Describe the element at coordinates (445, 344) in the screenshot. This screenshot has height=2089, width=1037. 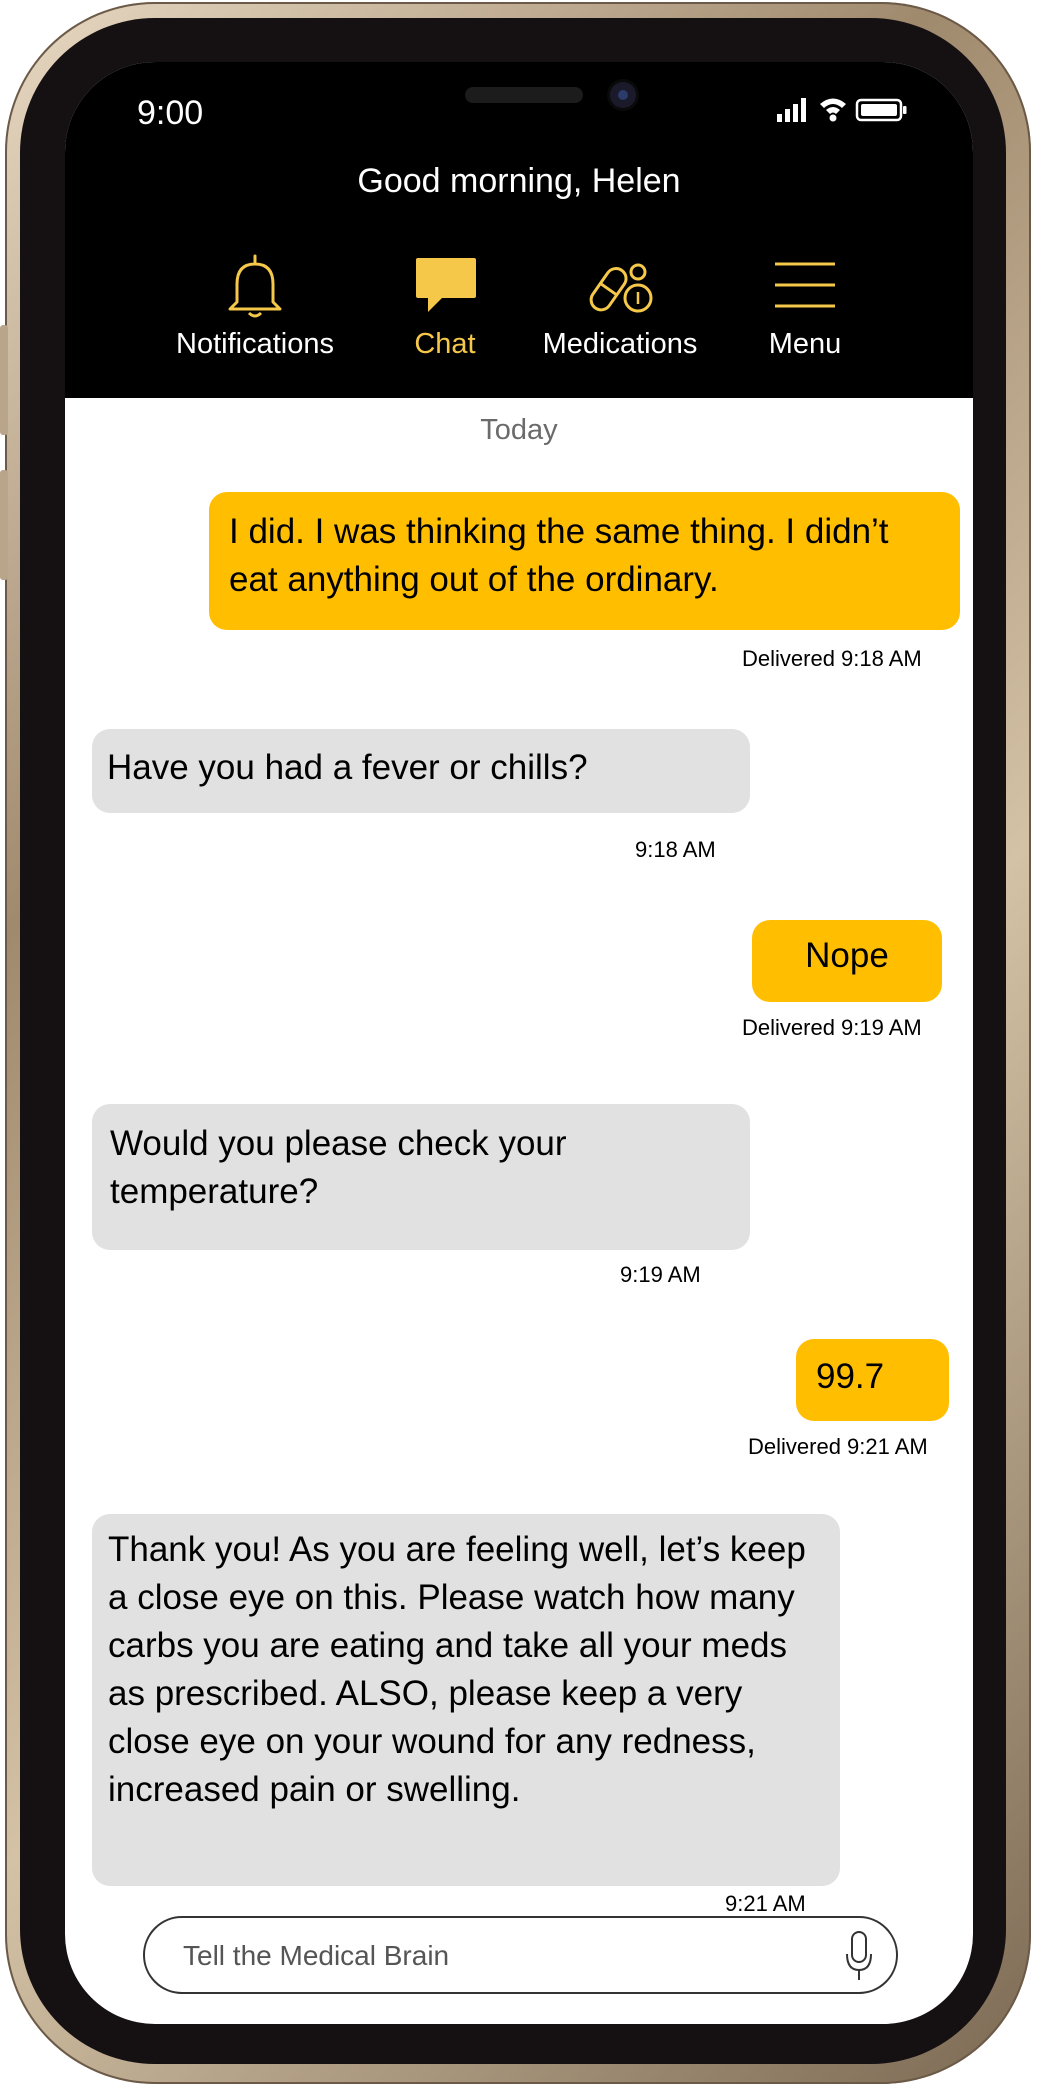
I see `nav-chat-label: Chat` at that location.